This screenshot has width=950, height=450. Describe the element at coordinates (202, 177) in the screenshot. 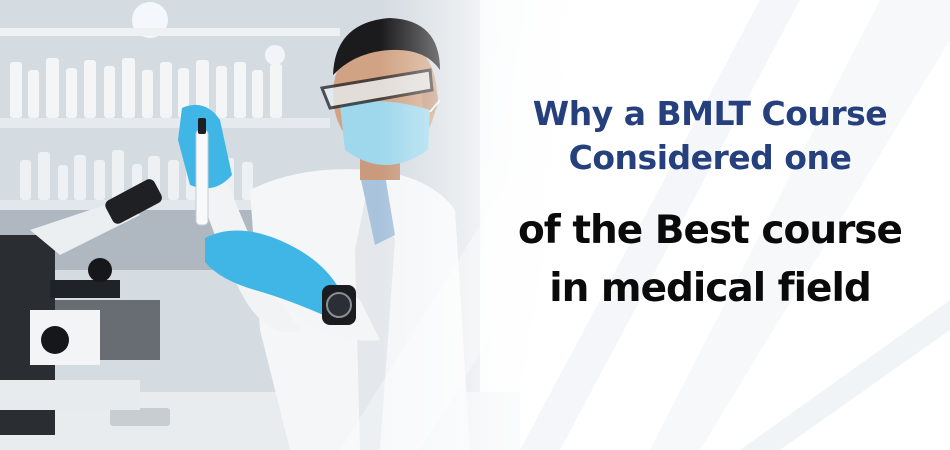

I see `pipette-icon` at that location.